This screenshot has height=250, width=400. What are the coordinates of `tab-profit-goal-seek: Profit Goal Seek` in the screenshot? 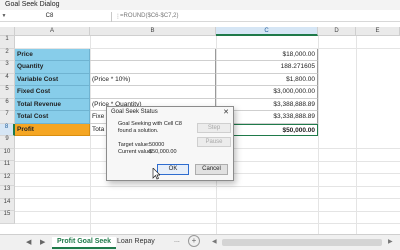 It's located at (84, 243).